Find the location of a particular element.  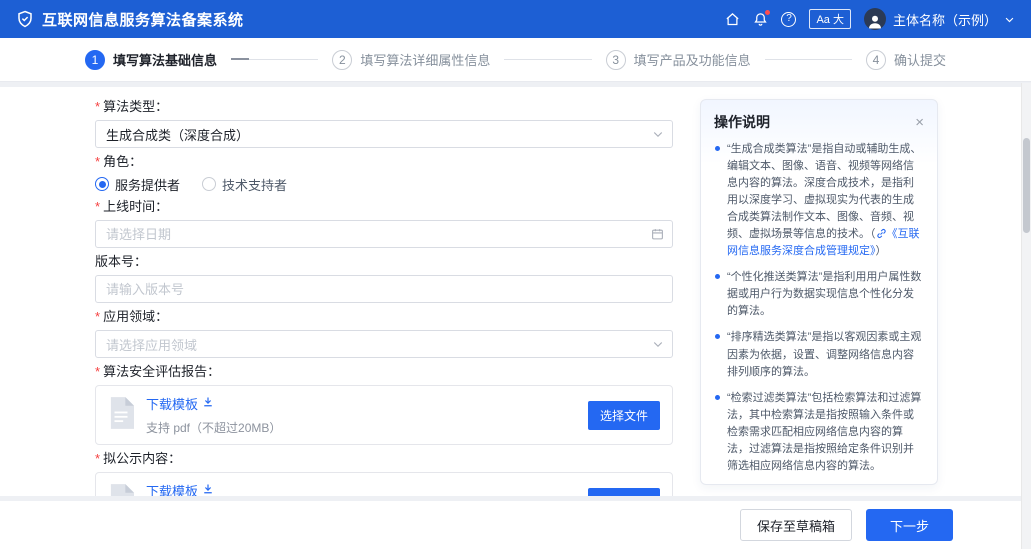

help-item: “个性化推送类算法”是指利用用户属性数据或用户行为数据实现信息个性化分发的算法。 is located at coordinates (819, 294).